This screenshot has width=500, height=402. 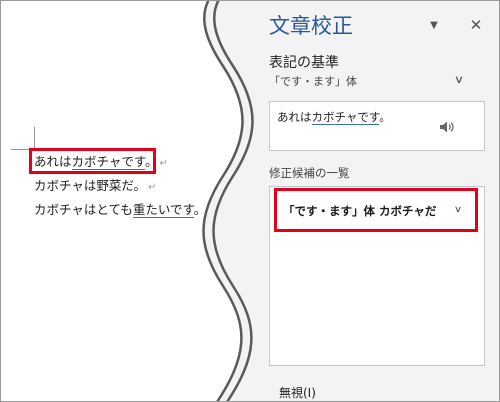 What do you see at coordinates (83, 209) in the screenshot?
I see `line3-prefix: カボチャはとても` at bounding box center [83, 209].